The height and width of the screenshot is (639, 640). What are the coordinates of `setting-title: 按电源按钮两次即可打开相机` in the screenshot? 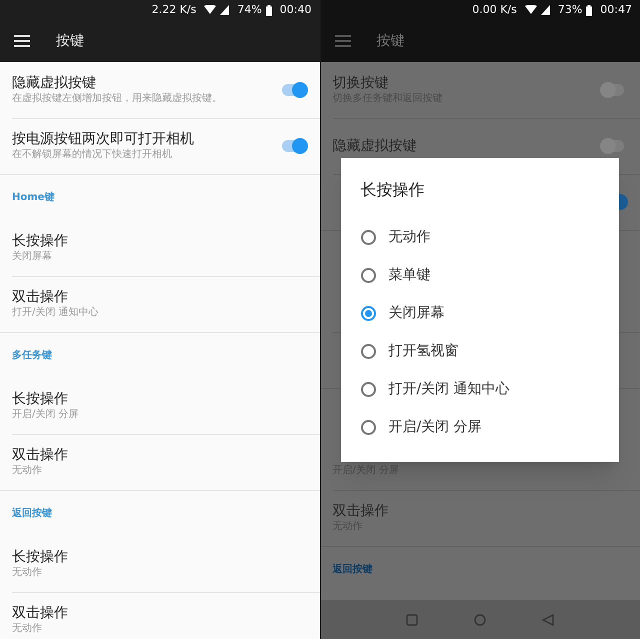 It's located at (103, 139).